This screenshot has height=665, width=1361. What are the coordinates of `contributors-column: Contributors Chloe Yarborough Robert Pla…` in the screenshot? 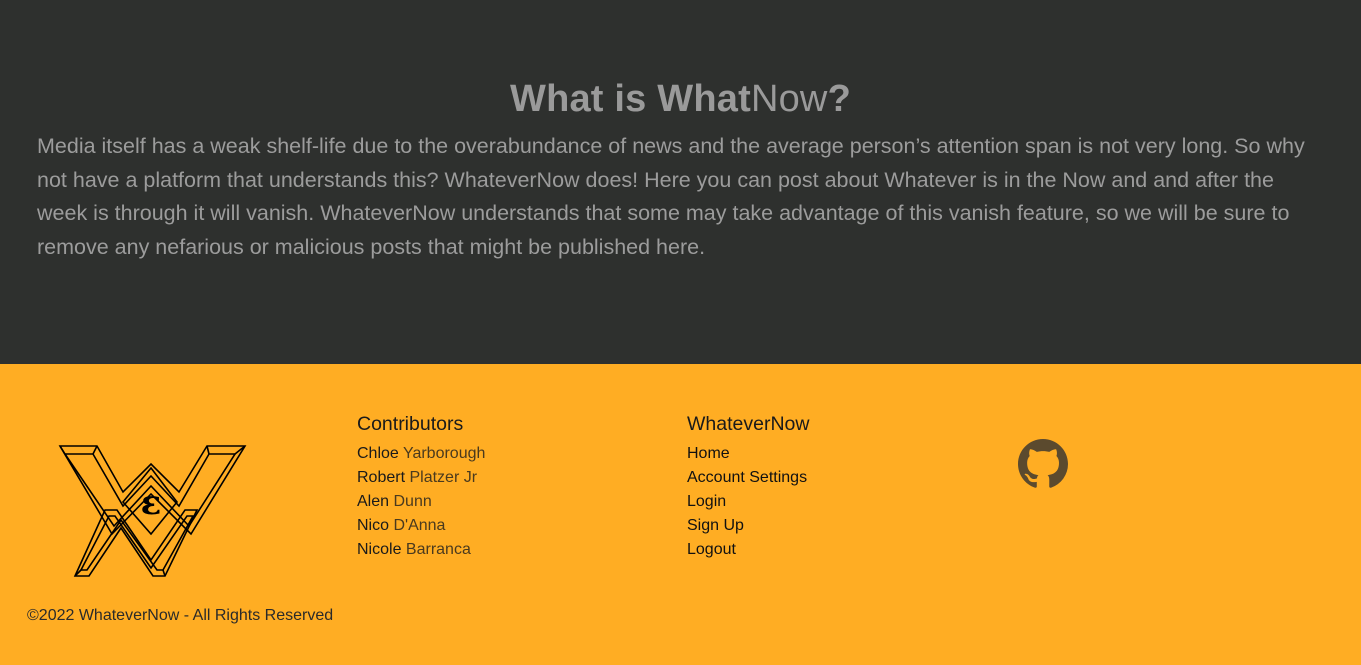 It's located at (421, 486).